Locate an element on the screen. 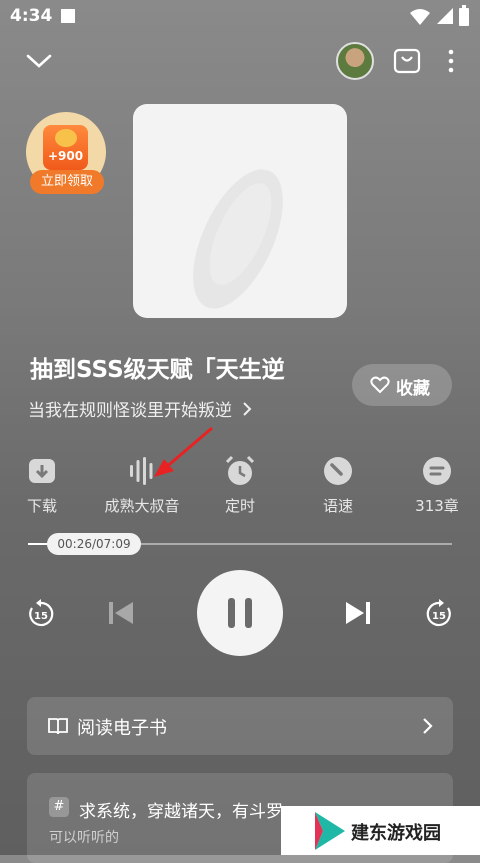 This screenshot has height=863, width=480. annotation-arrow-icon is located at coordinates (183, 451).